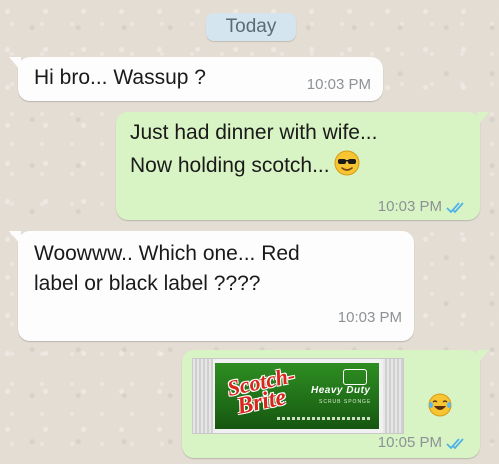 This screenshot has height=464, width=499. I want to click on message-bubble-incoming: Hi bro... Wassup ? 10:03 PM, so click(196, 79).